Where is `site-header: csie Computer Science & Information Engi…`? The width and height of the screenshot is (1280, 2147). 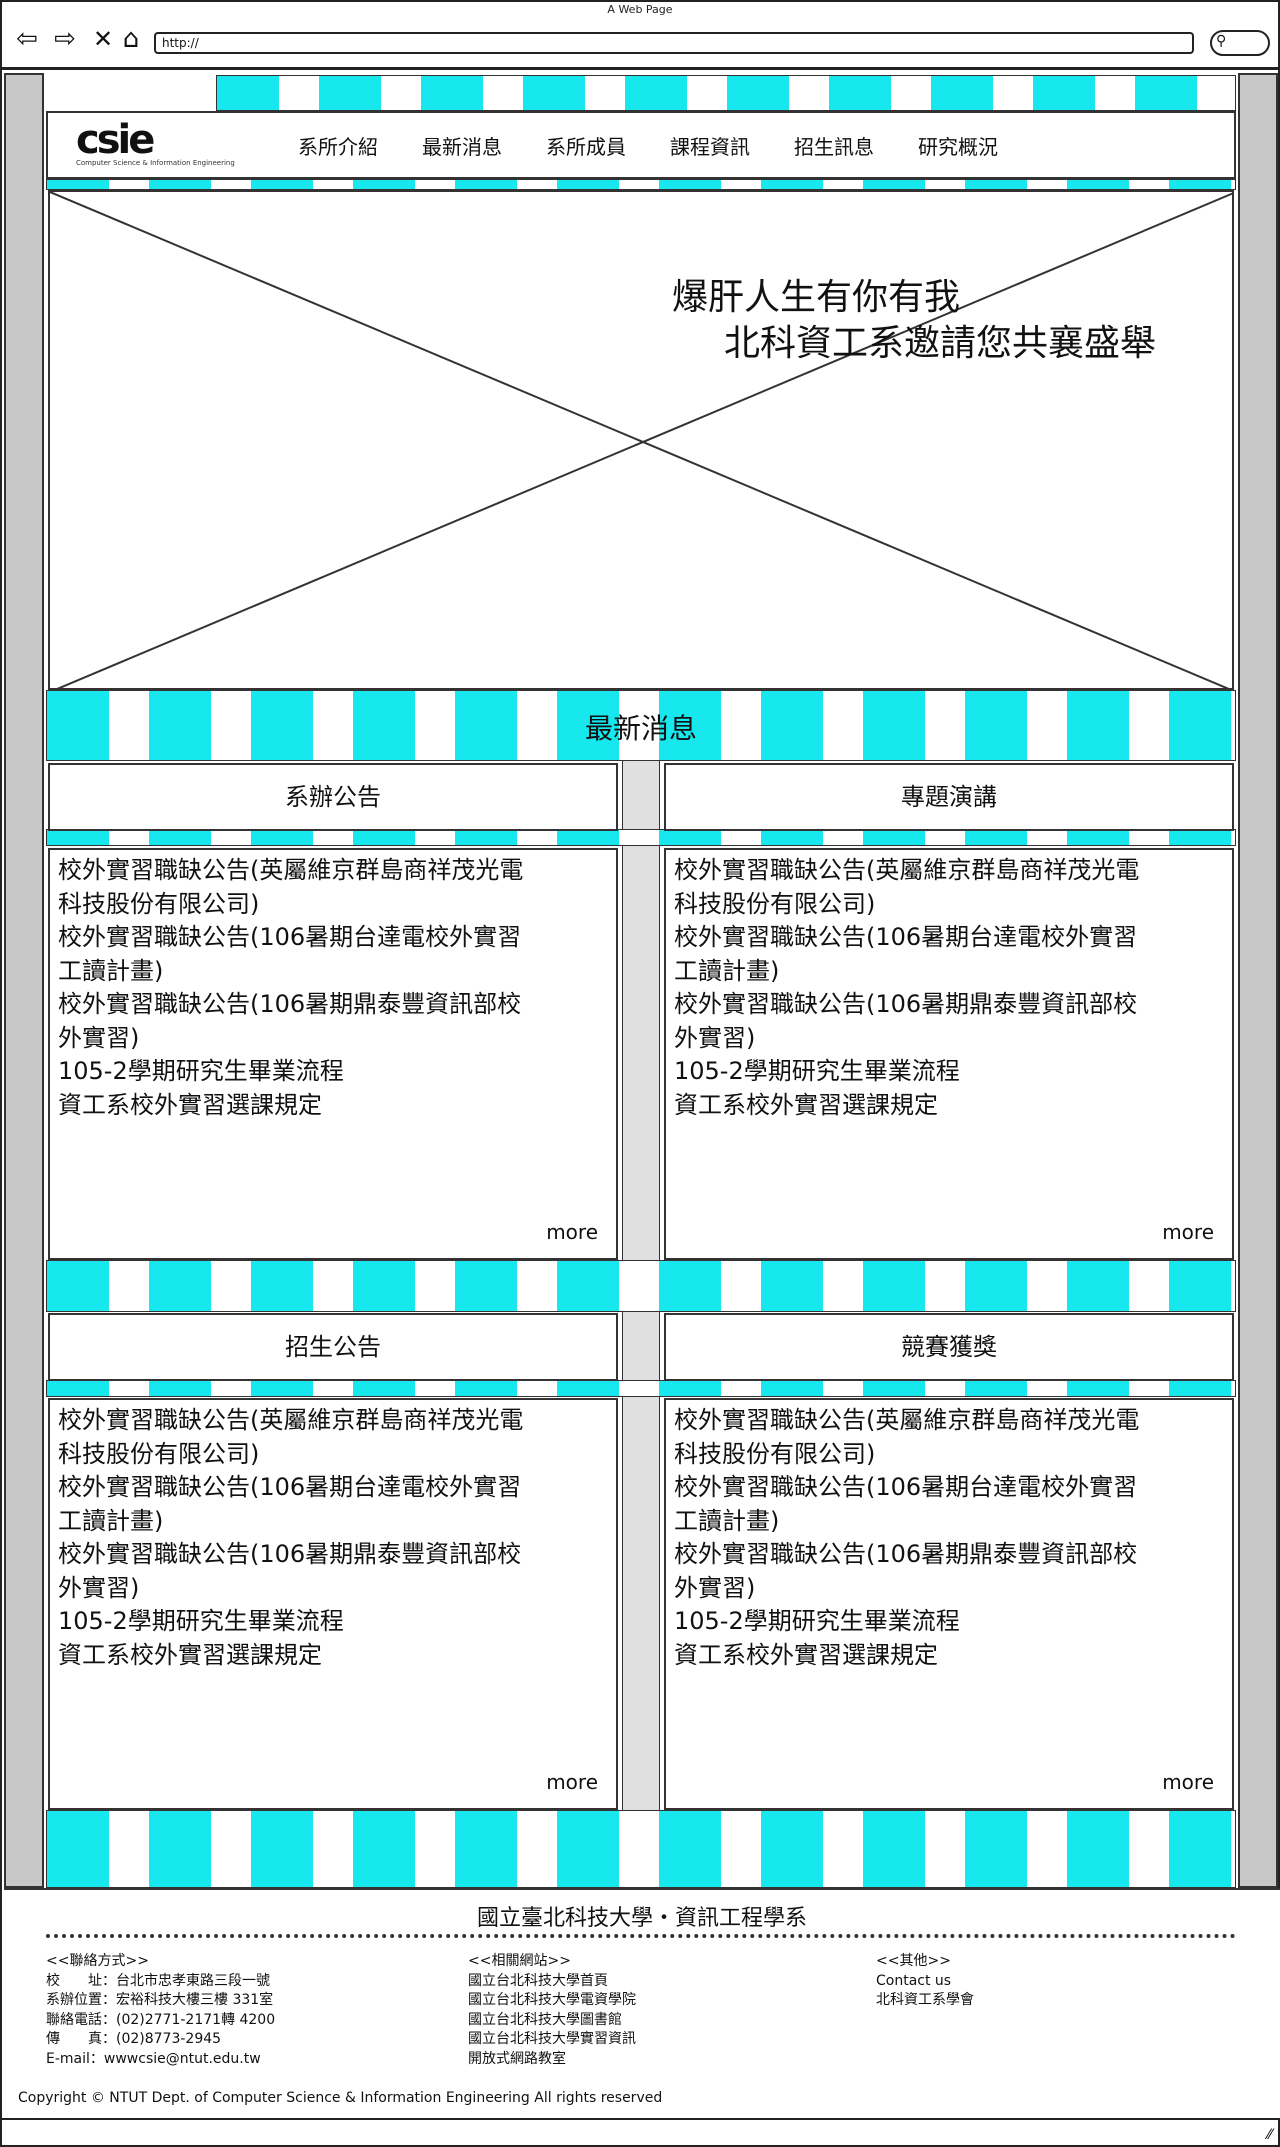
site-header: csie Computer Science & Information Engi… is located at coordinates (641, 145).